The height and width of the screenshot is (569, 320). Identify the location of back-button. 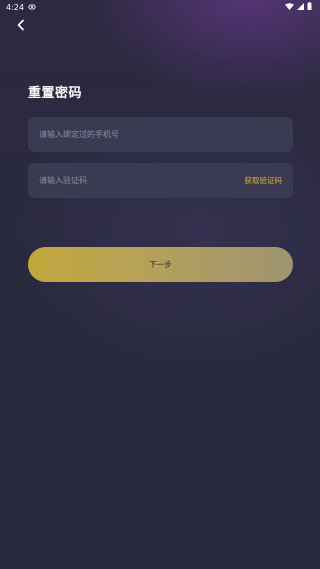
(21, 25).